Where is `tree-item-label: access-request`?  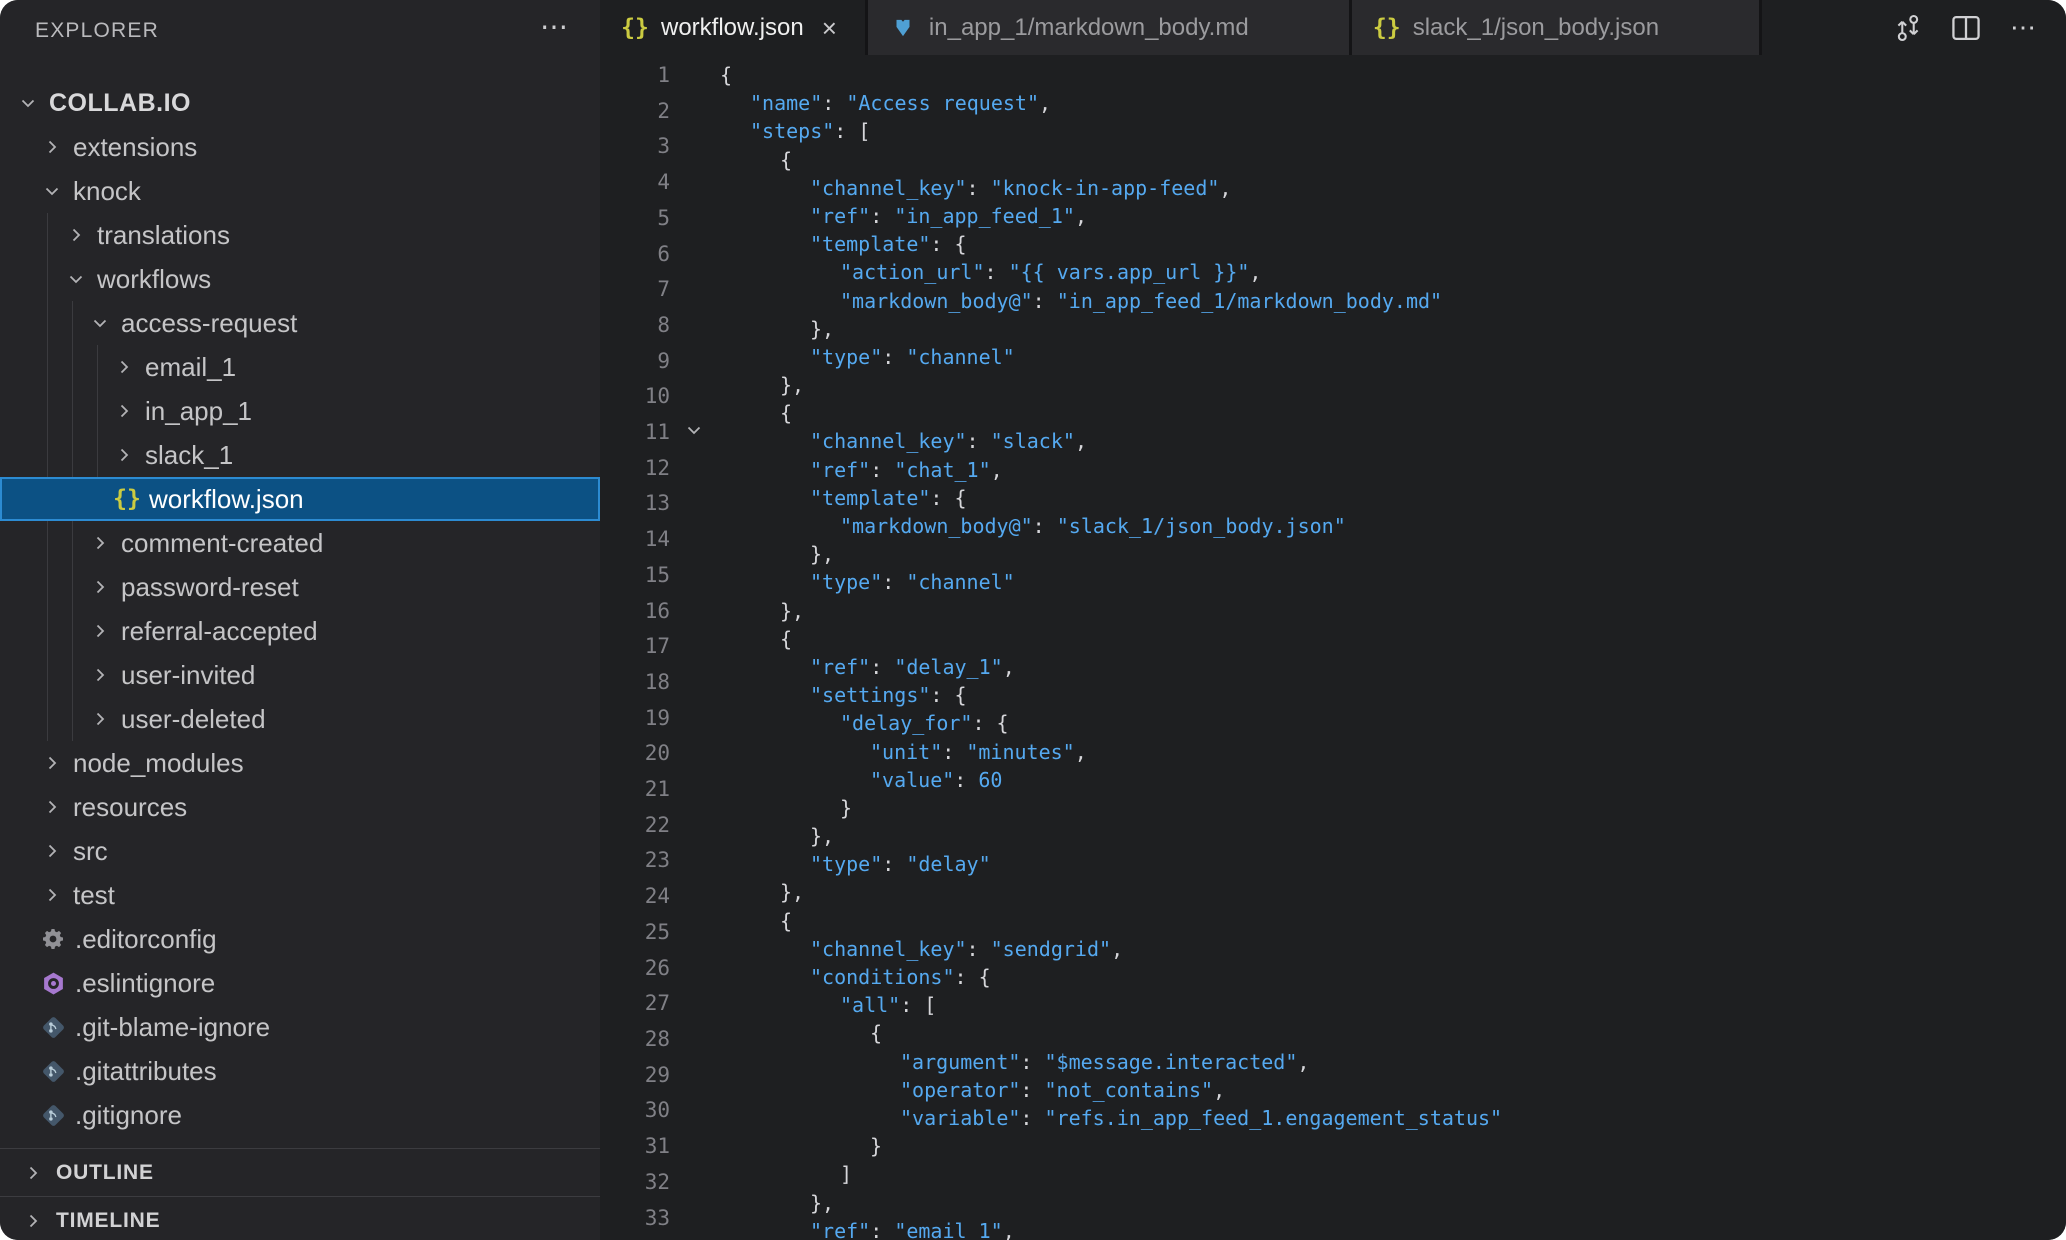
tree-item-label: access-request is located at coordinates (209, 322).